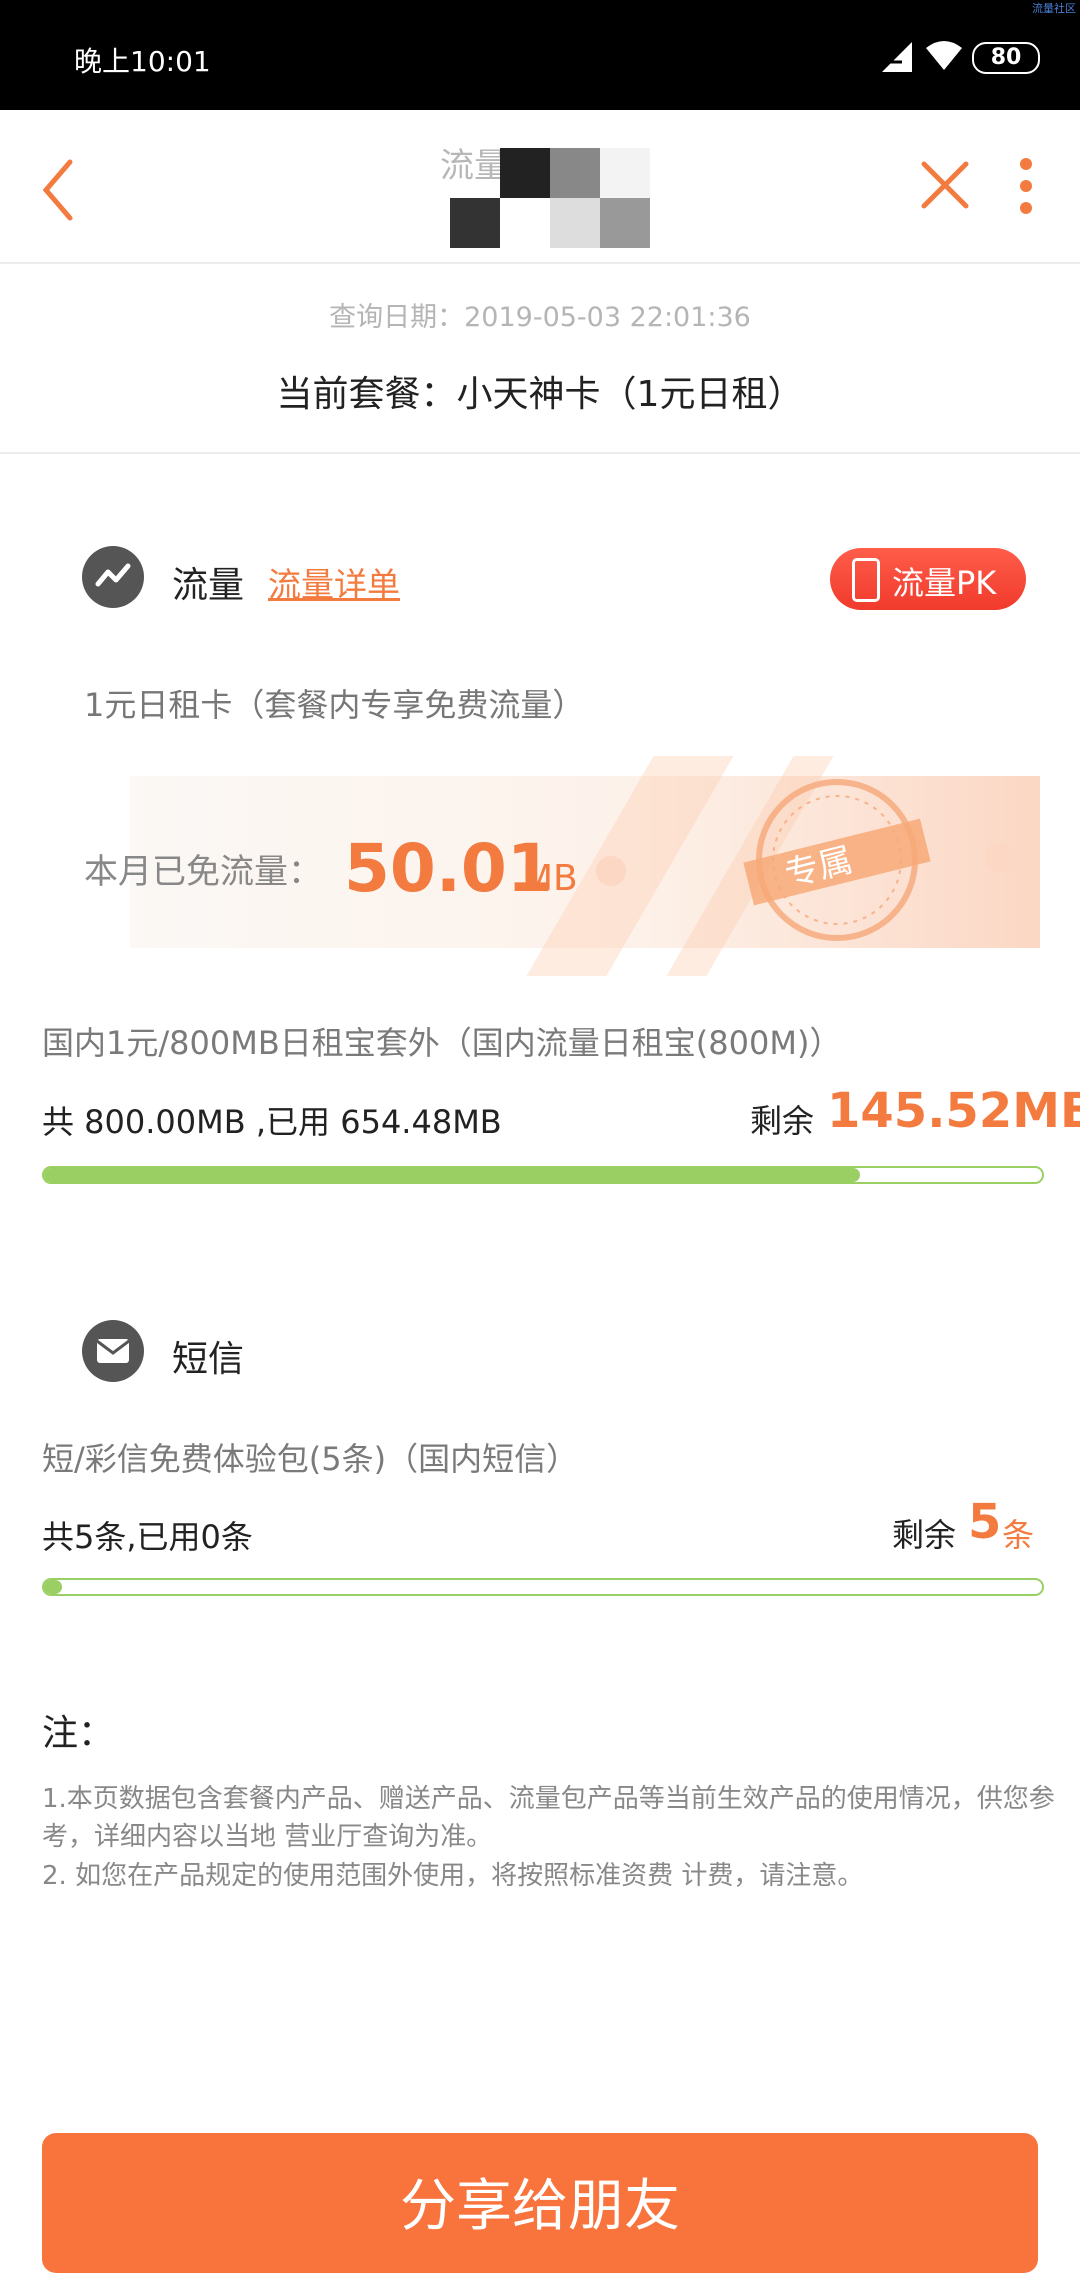 The width and height of the screenshot is (1080, 2273). I want to click on battery-level: 80, so click(1006, 57).